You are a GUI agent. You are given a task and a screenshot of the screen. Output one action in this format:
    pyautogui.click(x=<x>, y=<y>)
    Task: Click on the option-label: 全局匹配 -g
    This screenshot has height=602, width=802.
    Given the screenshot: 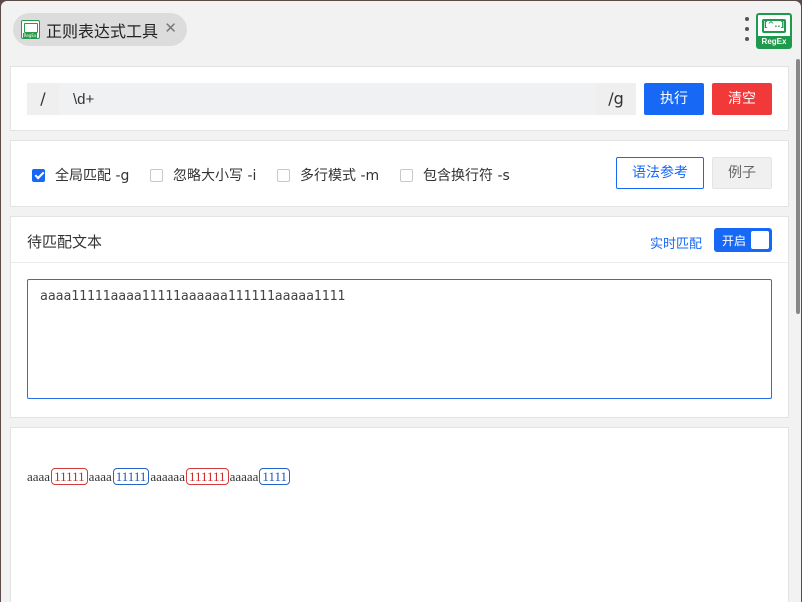 What is the action you would take?
    pyautogui.click(x=92, y=176)
    